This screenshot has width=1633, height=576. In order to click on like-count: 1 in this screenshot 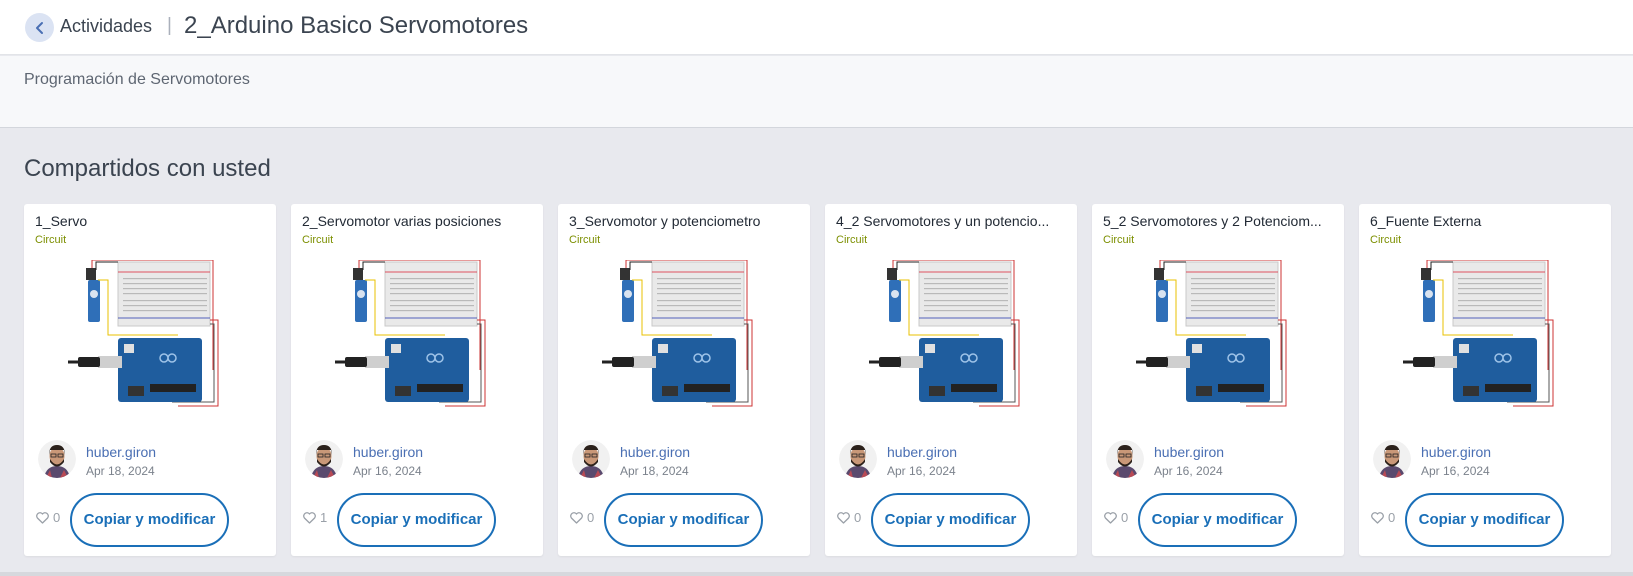, I will do `click(324, 517)`.